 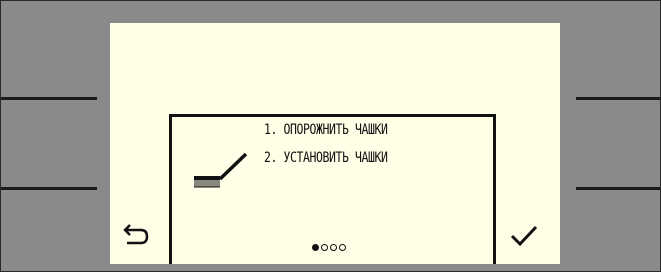 What do you see at coordinates (329, 247) in the screenshot?
I see `page-indicator` at bounding box center [329, 247].